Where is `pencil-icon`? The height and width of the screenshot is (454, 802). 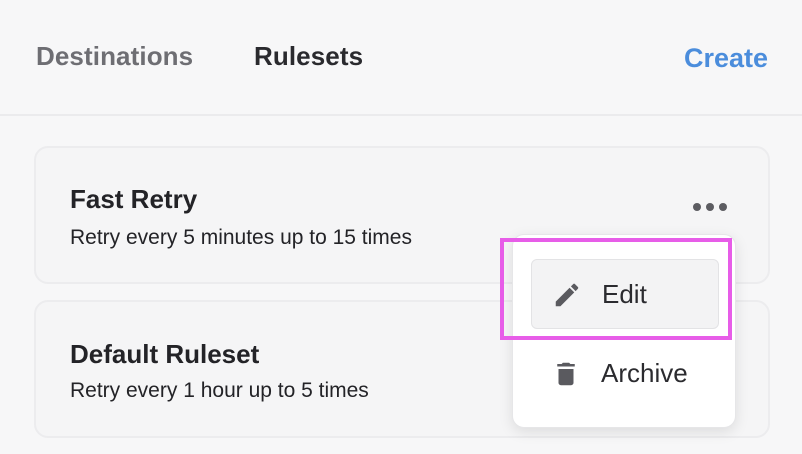
pencil-icon is located at coordinates (567, 295).